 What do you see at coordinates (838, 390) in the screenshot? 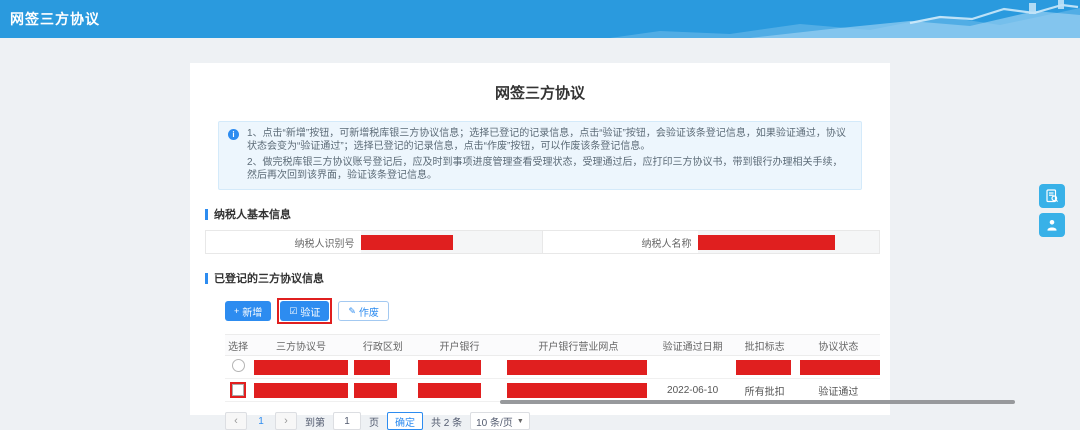
I see `row2-status: 验证通过` at bounding box center [838, 390].